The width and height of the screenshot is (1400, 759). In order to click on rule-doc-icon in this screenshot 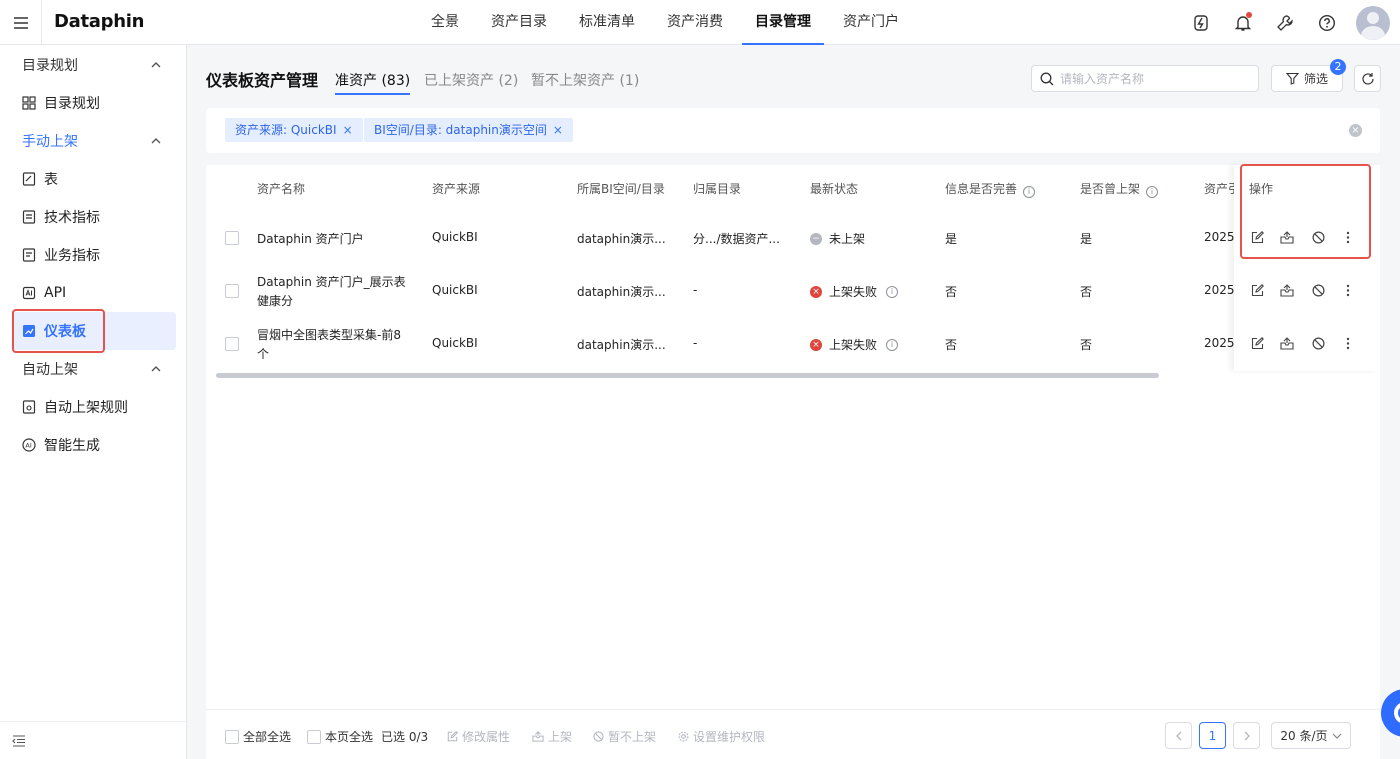, I will do `click(29, 407)`.